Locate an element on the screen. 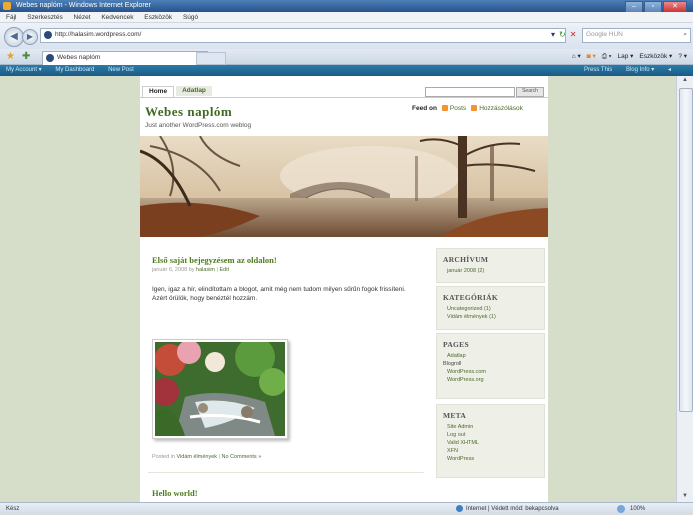 The width and height of the screenshot is (693, 515). press-this-link: Press This is located at coordinates (598, 70).